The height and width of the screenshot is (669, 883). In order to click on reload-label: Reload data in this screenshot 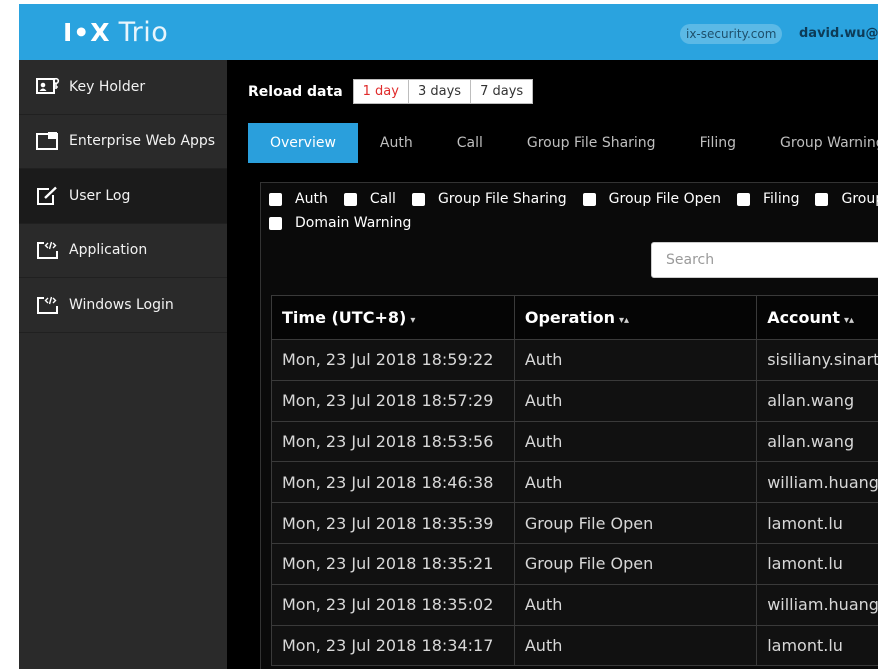, I will do `click(295, 91)`.